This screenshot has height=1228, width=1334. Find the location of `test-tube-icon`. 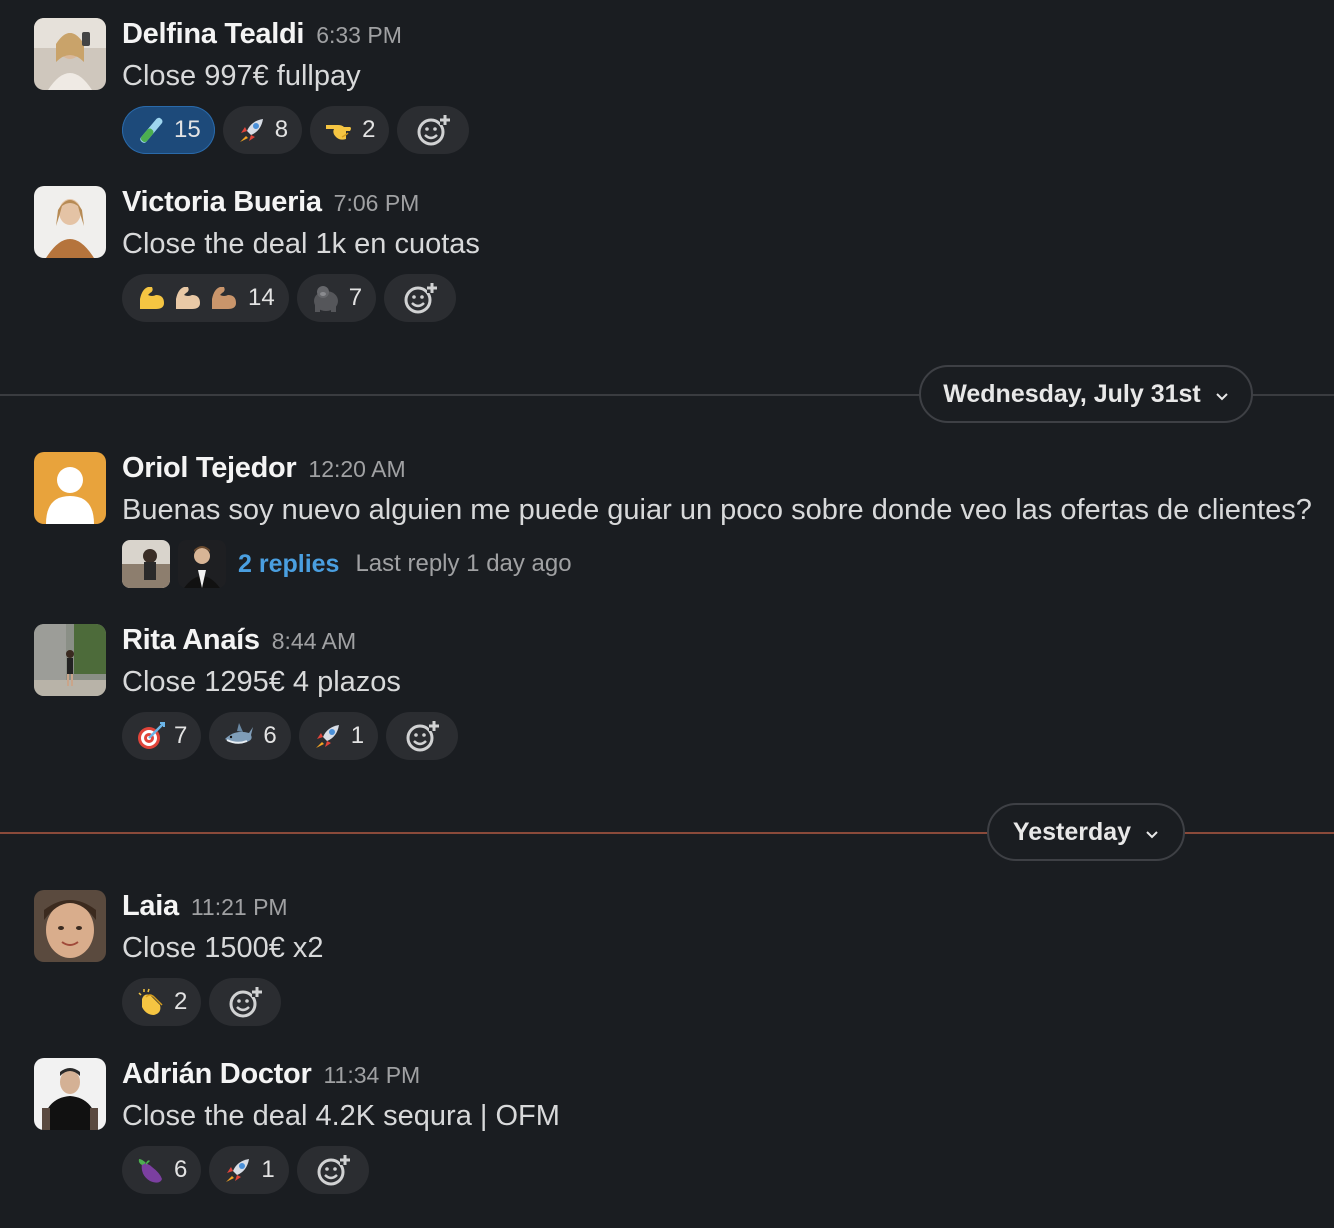

test-tube-icon is located at coordinates (151, 130).